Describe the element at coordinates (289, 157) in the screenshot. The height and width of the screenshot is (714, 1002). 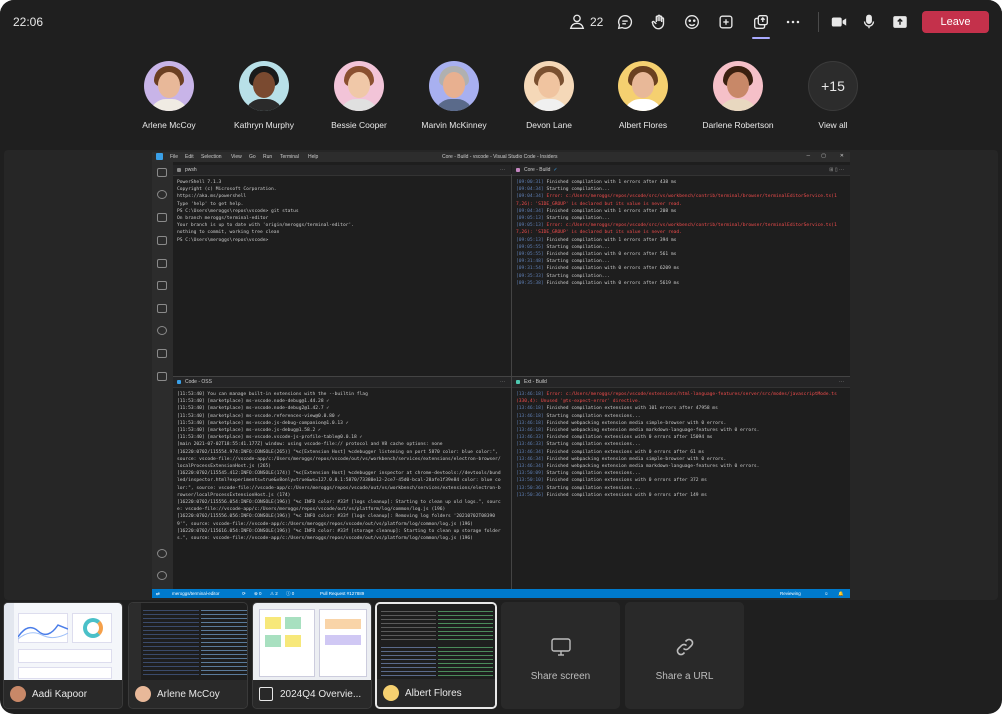
I see `menu-terminal: Terminal` at that location.